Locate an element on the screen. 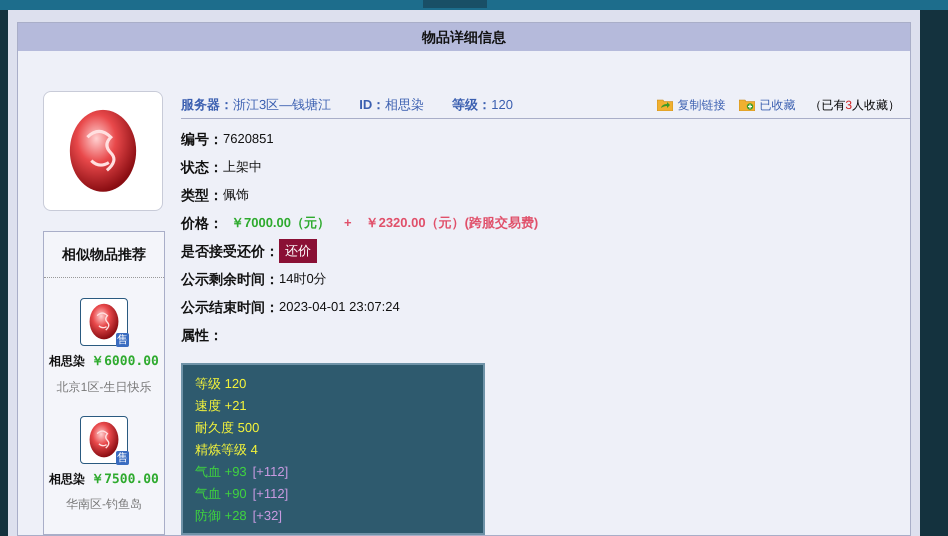  item-price: ￥6000.00 is located at coordinates (125, 362).